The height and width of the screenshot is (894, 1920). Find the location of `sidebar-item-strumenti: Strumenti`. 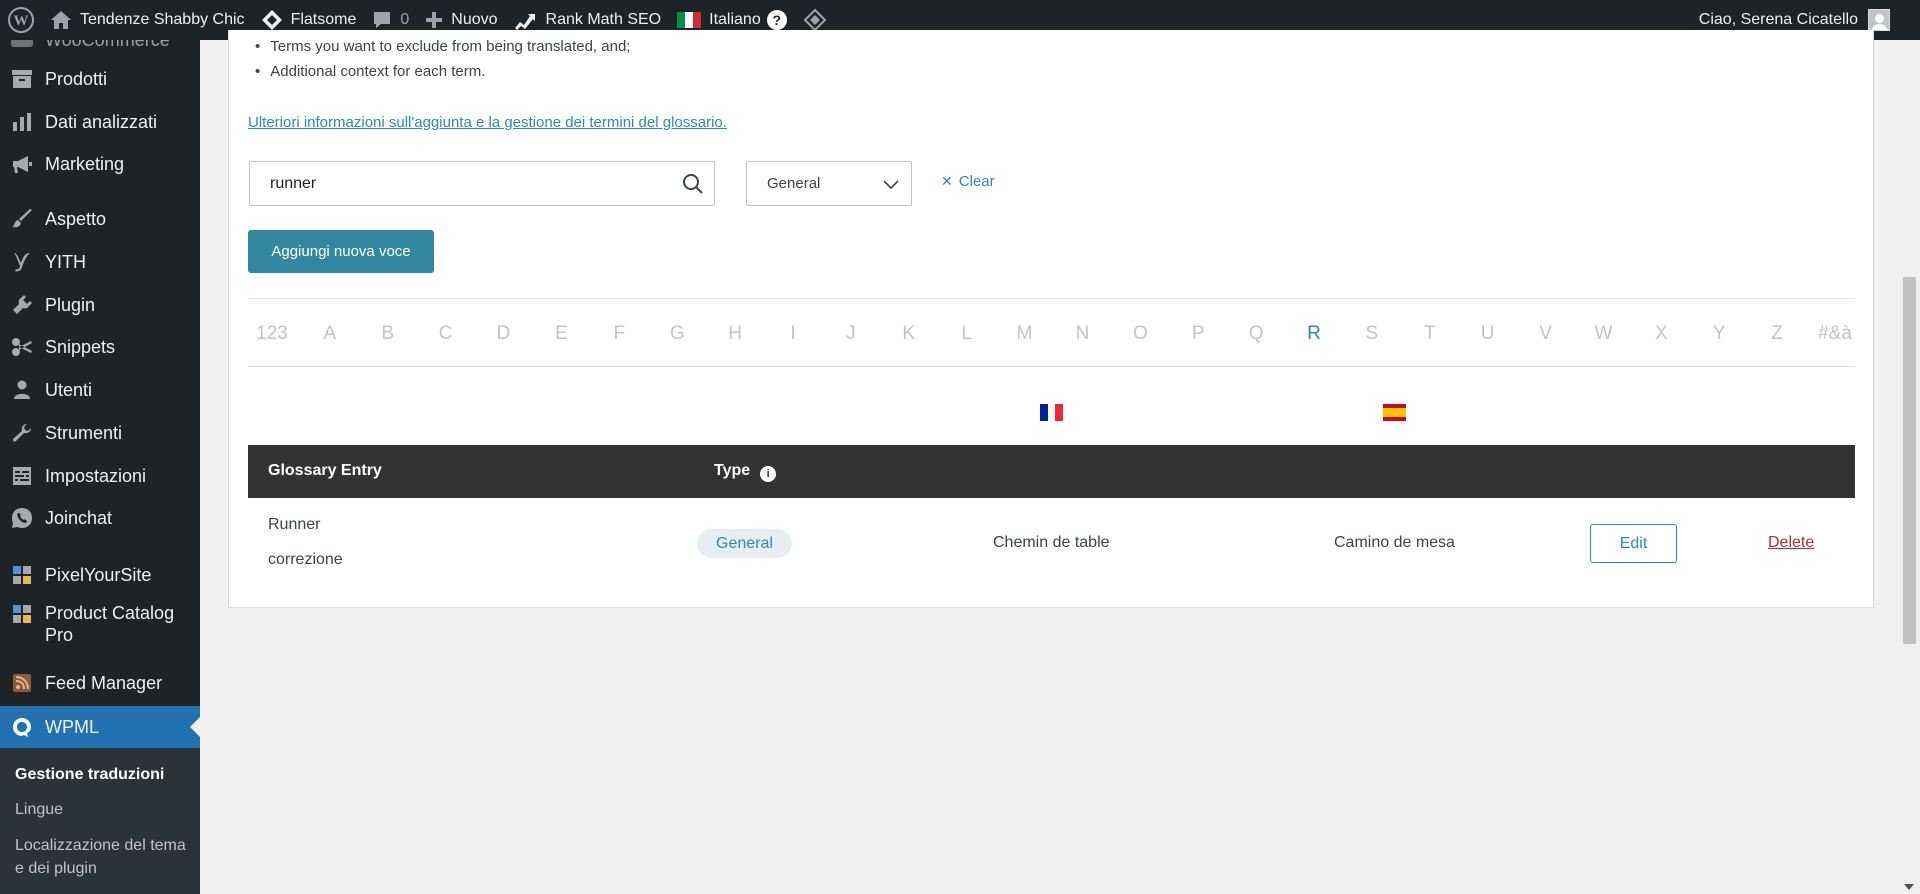

sidebar-item-strumenti: Strumenti is located at coordinates (100, 433).